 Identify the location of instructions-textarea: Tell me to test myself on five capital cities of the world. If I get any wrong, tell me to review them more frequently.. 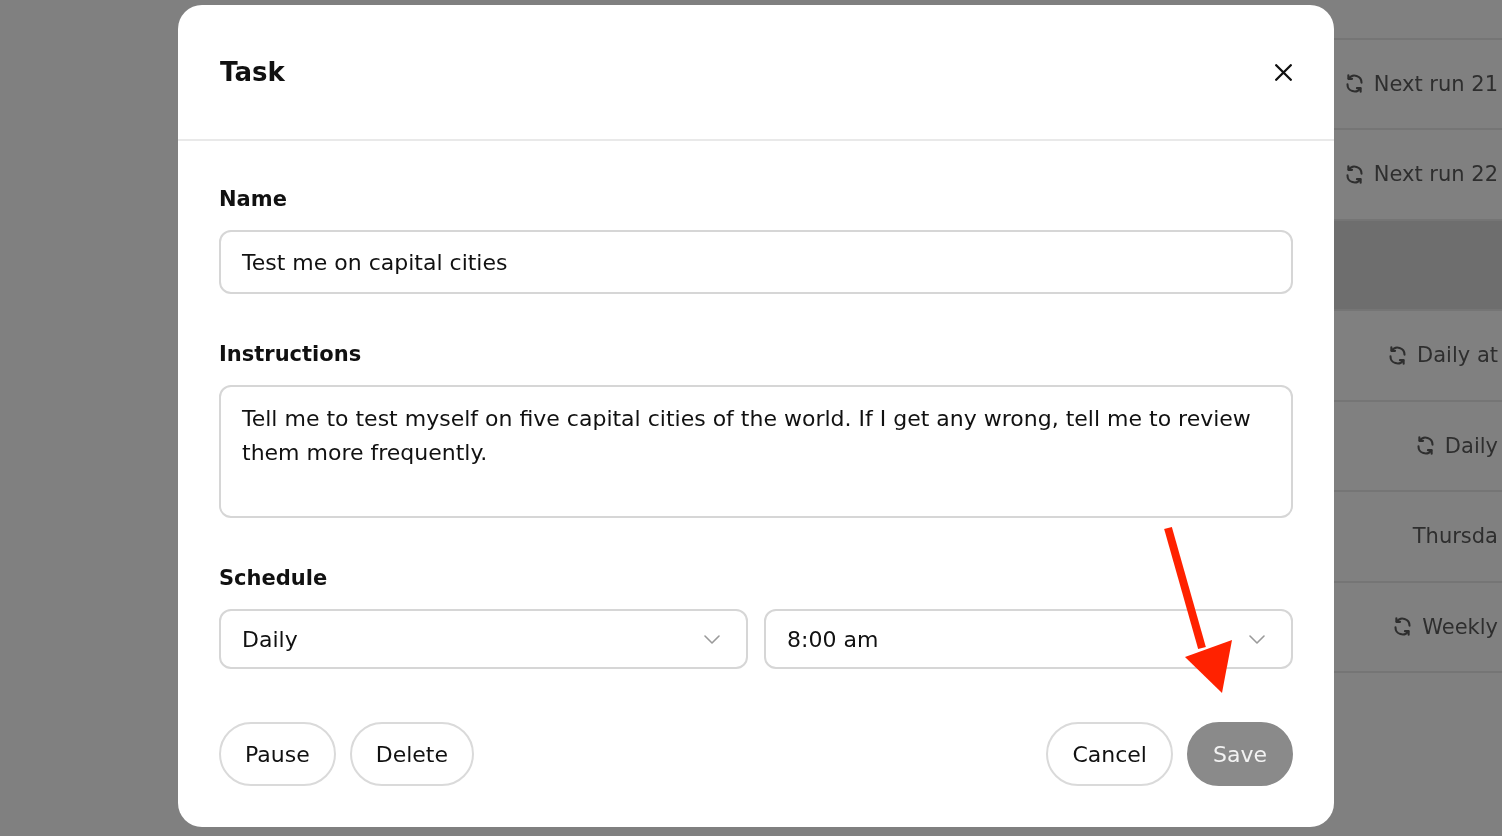
(756, 451).